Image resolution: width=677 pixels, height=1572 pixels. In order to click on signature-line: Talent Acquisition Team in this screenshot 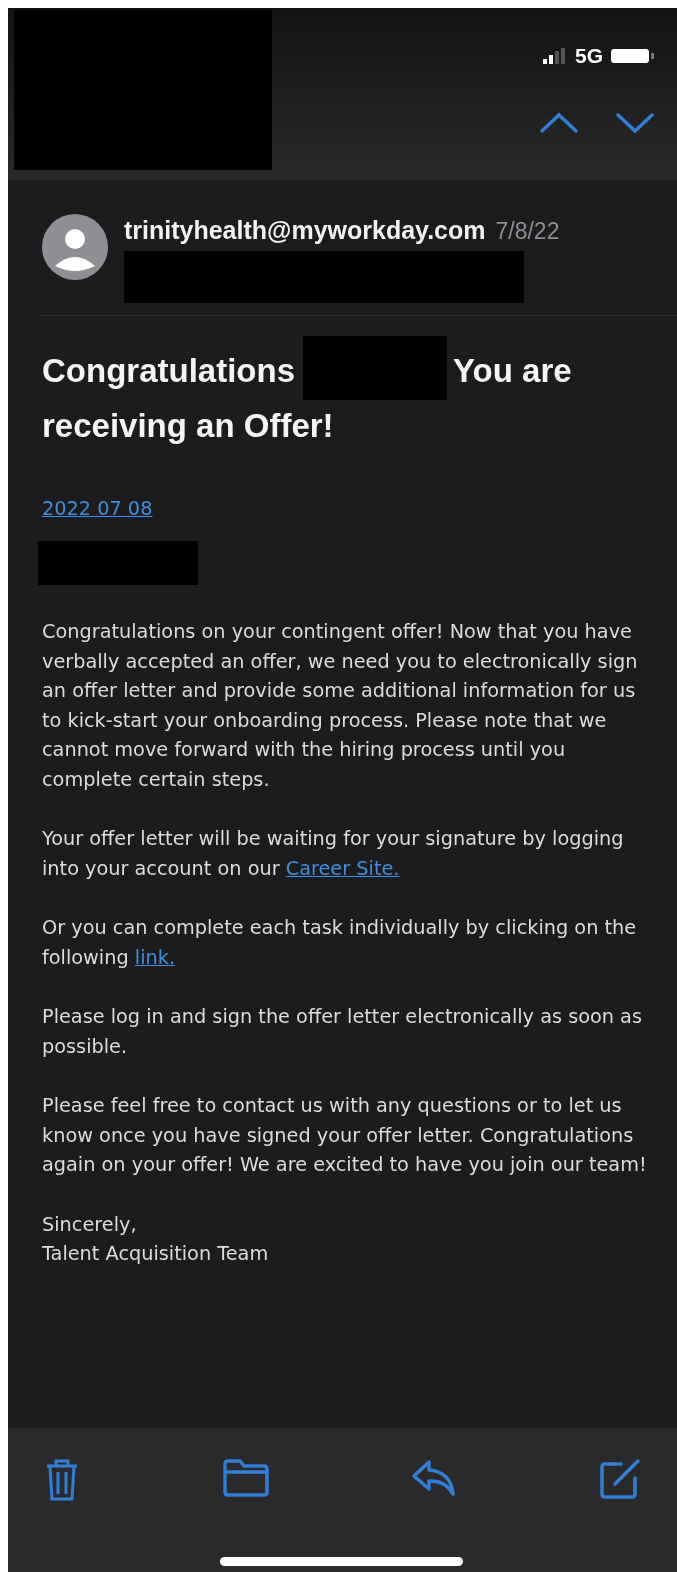, I will do `click(156, 1253)`.